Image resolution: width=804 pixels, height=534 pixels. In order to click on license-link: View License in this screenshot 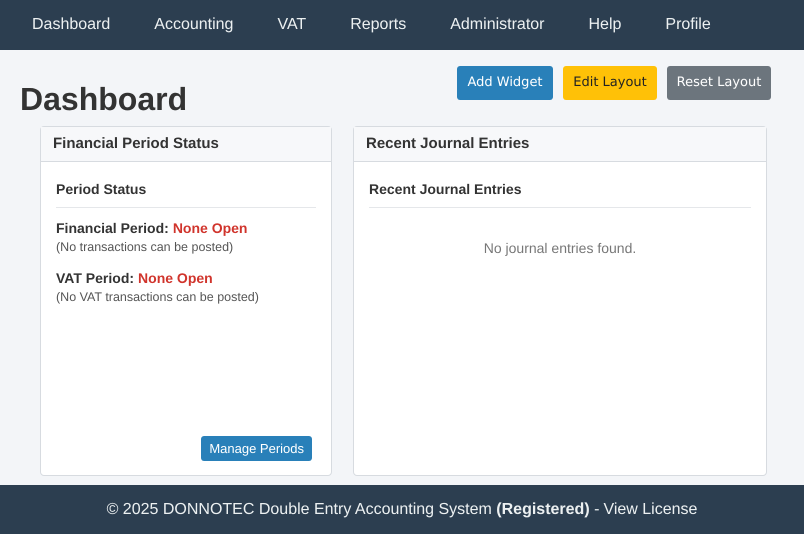, I will do `click(650, 510)`.